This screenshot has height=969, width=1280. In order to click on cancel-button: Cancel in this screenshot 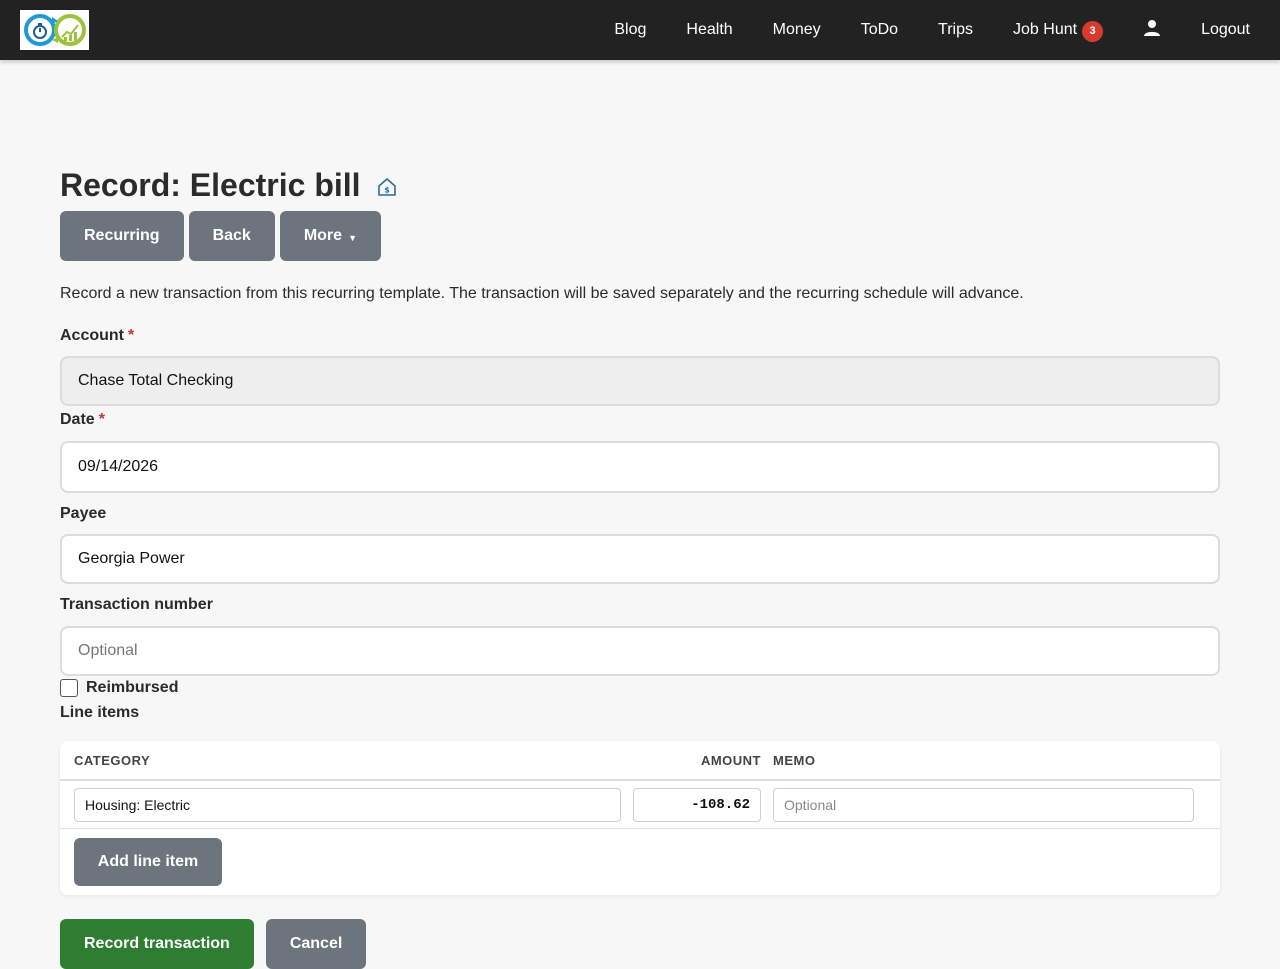, I will do `click(316, 944)`.